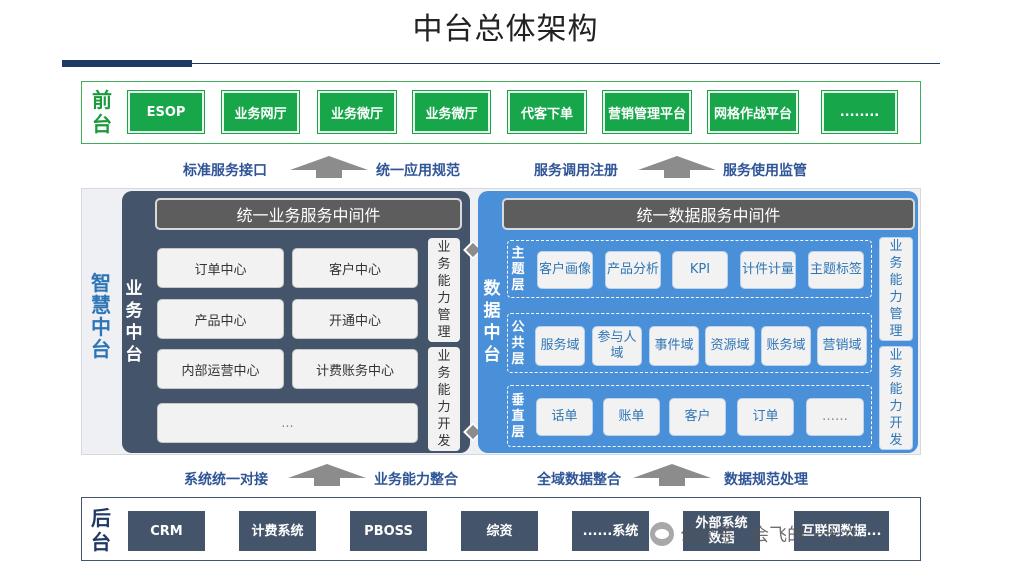 Image resolution: width=1011 pixels, height=573 pixels. I want to click on back-button-resources: 综资, so click(499, 531).